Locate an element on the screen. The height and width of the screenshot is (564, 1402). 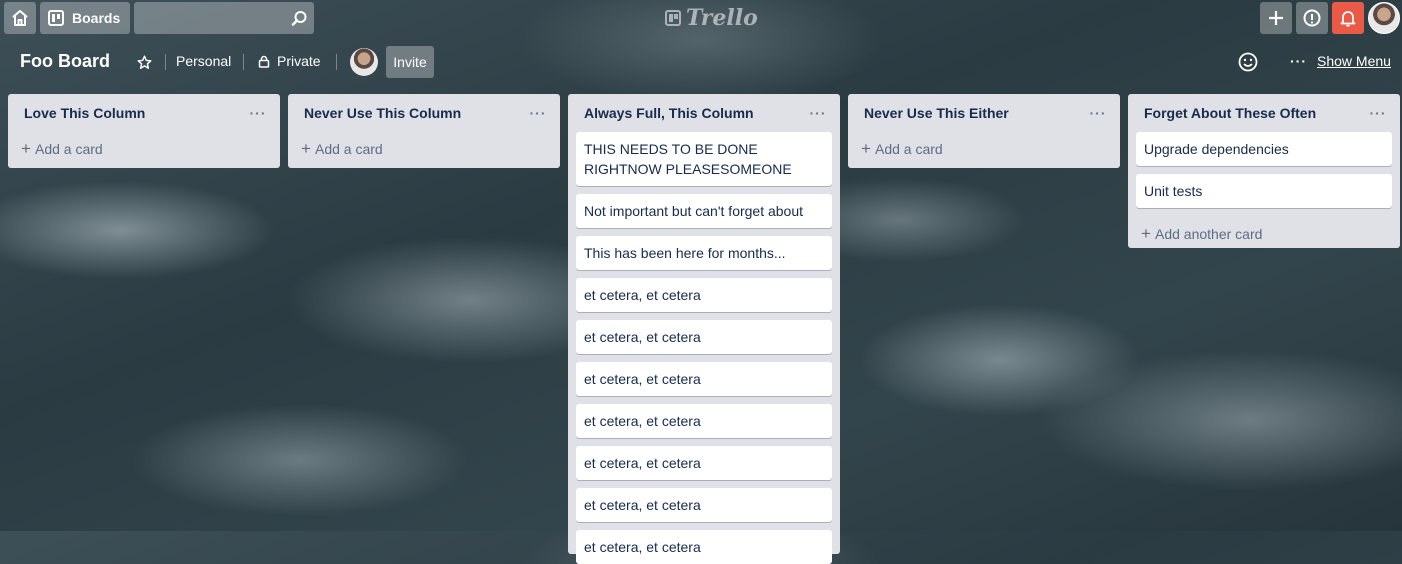
list: Love This Column ··· + Add a card is located at coordinates (144, 131).